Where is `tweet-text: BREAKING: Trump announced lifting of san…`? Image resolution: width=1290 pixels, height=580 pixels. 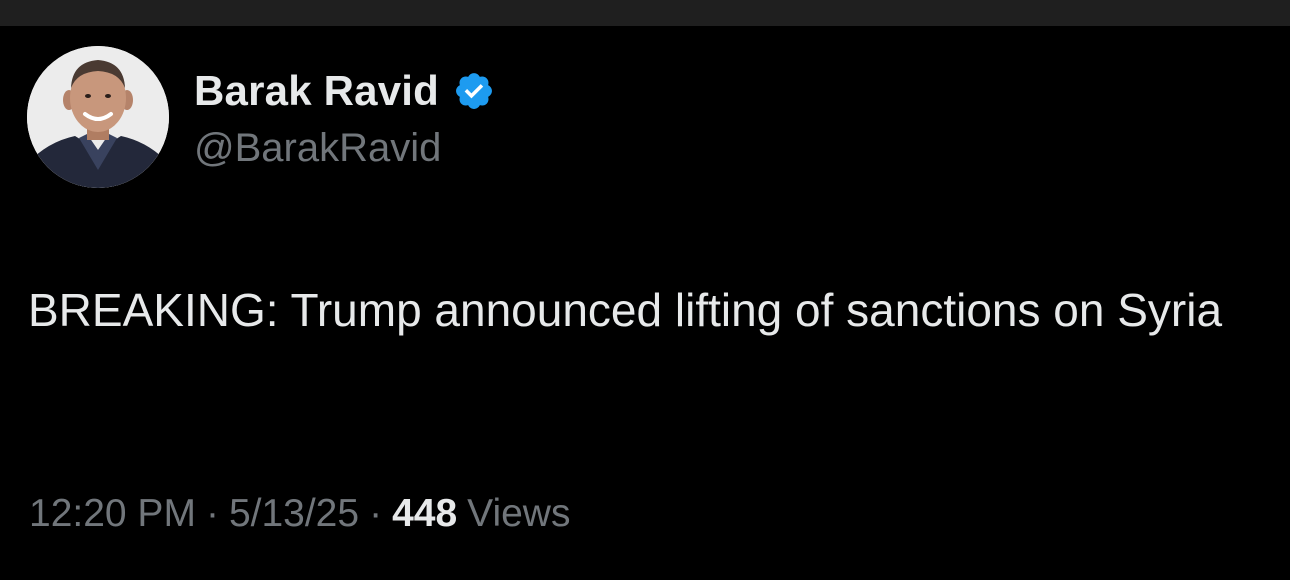
tweet-text: BREAKING: Trump announced lifting of san… is located at coordinates (625, 310).